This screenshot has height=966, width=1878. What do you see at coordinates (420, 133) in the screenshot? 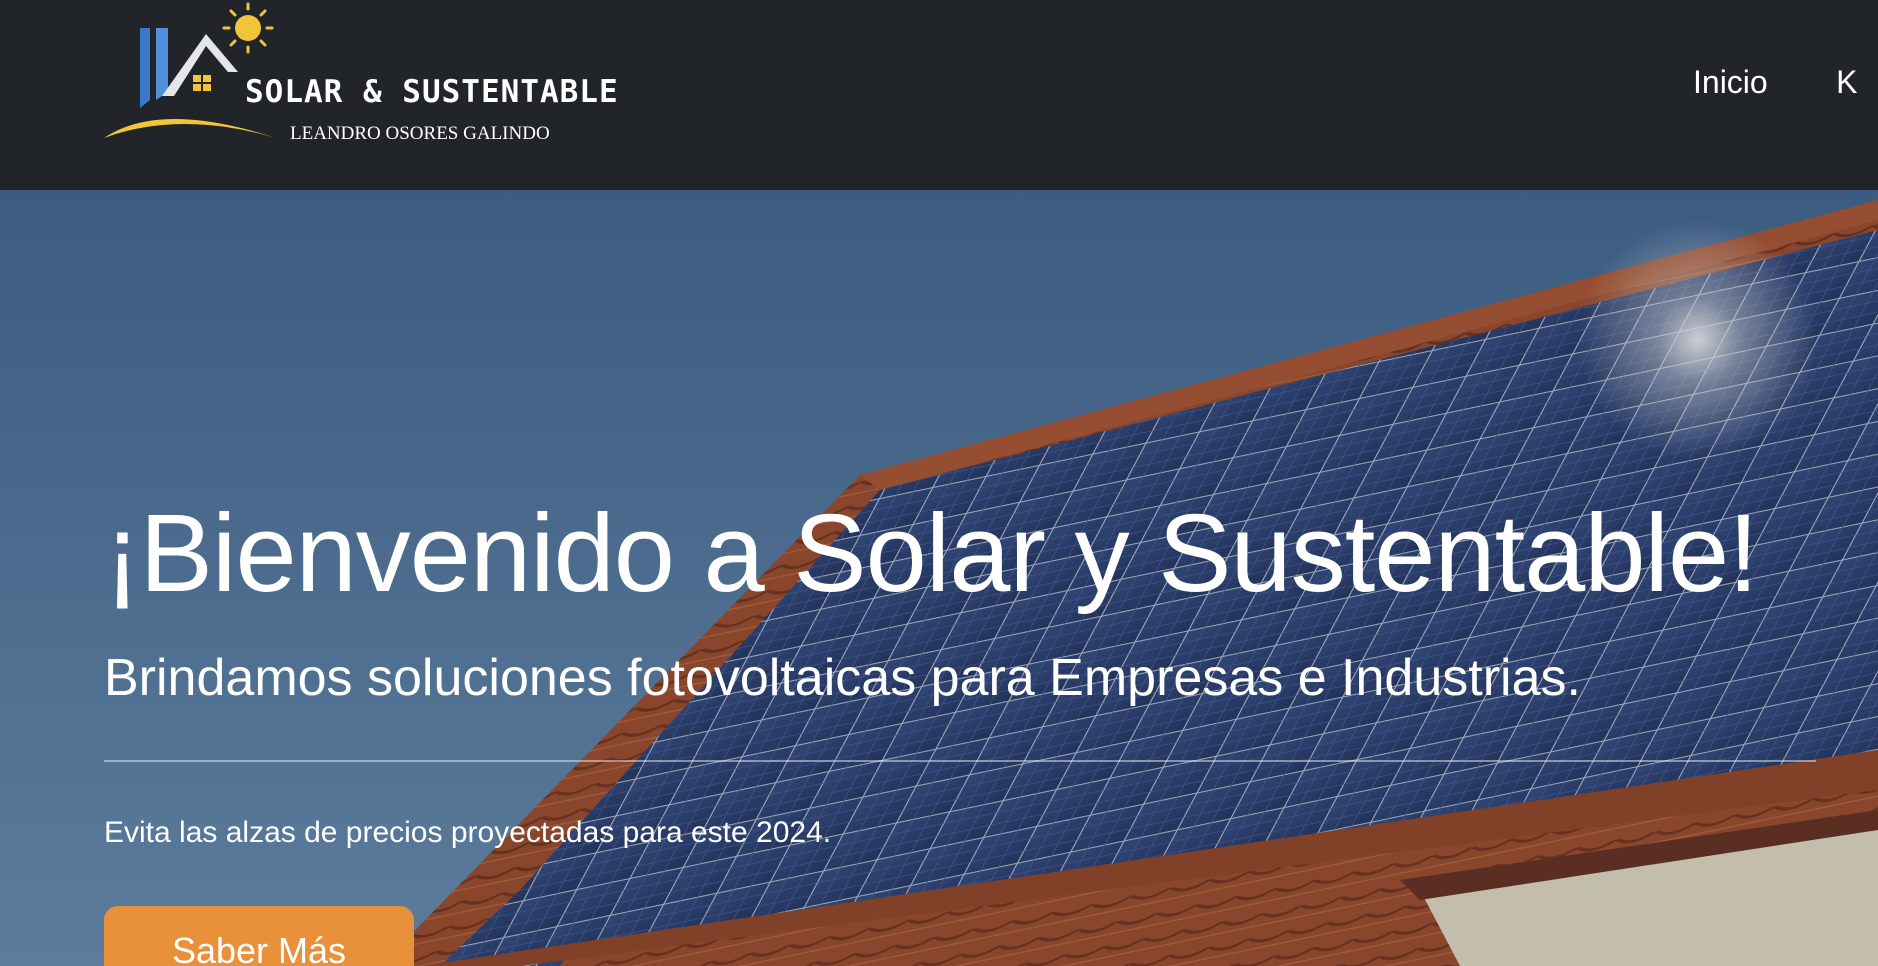
I see `brand-subtitle: LEANDRO OSORES GALINDO` at bounding box center [420, 133].